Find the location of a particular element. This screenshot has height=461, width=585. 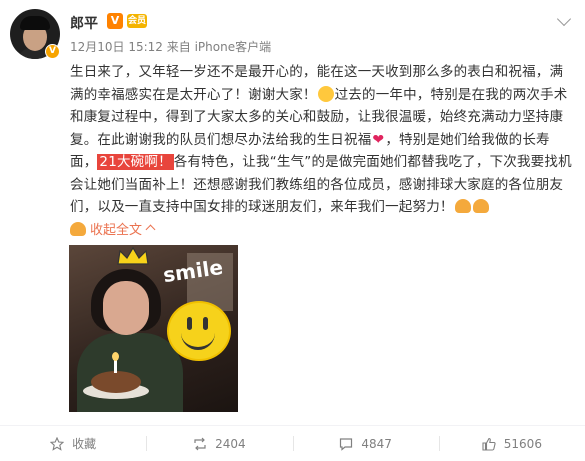

collapse-label: 收起全文 is located at coordinates (116, 230).